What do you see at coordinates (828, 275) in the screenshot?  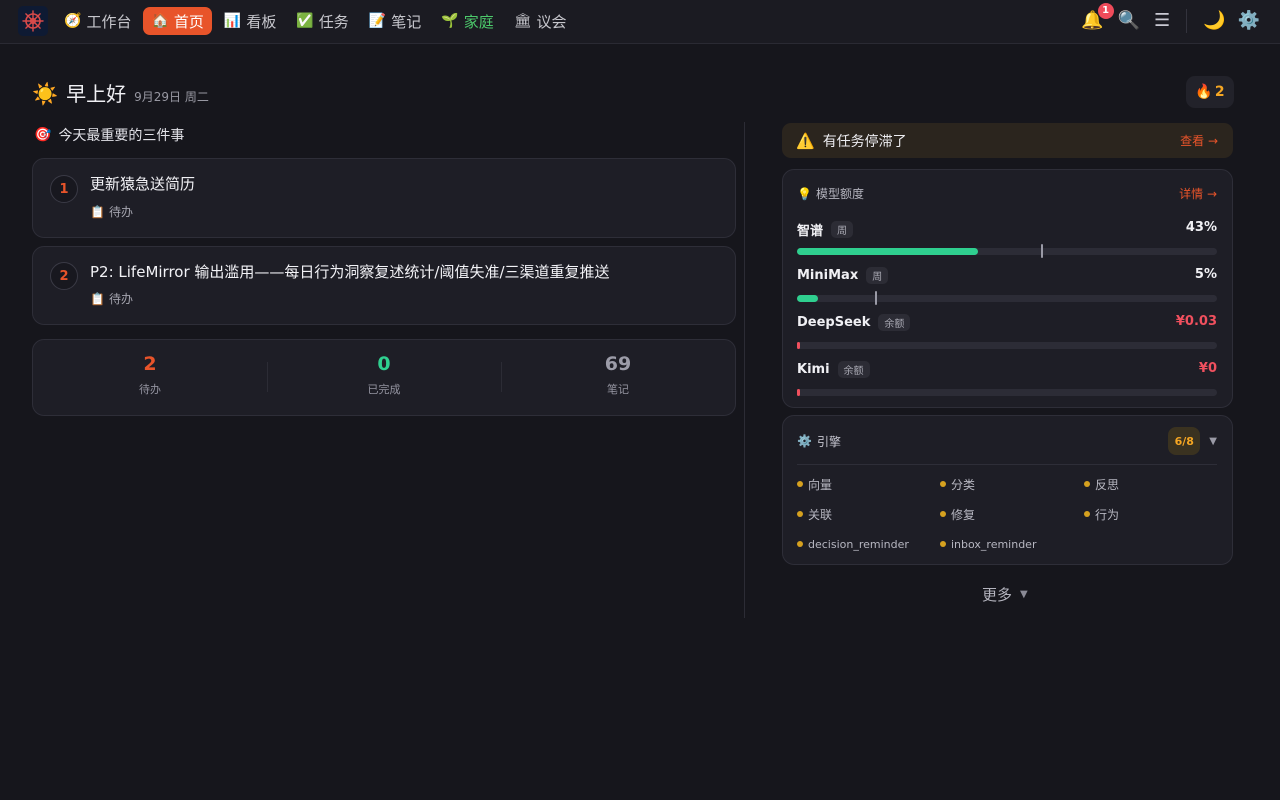 I see `model-name-text: MiniMax` at bounding box center [828, 275].